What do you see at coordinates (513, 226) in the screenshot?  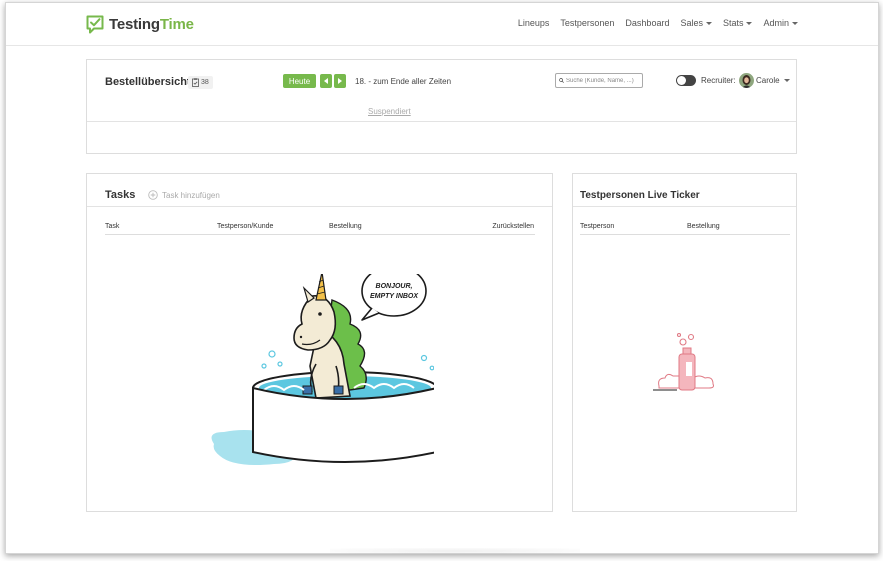 I see `column-header-zurueckstellen: Zurückstellen` at bounding box center [513, 226].